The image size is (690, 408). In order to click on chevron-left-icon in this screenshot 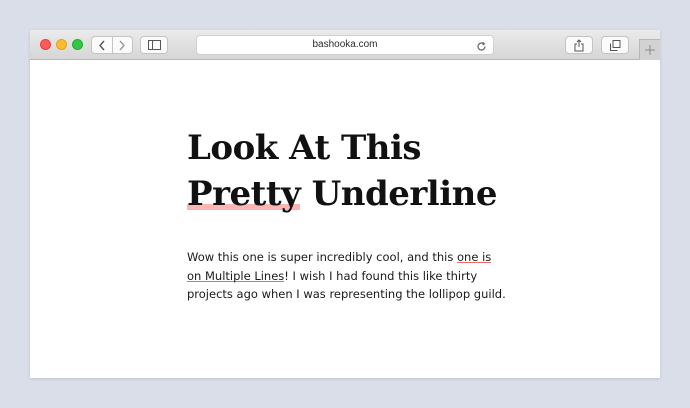, I will do `click(101, 45)`.